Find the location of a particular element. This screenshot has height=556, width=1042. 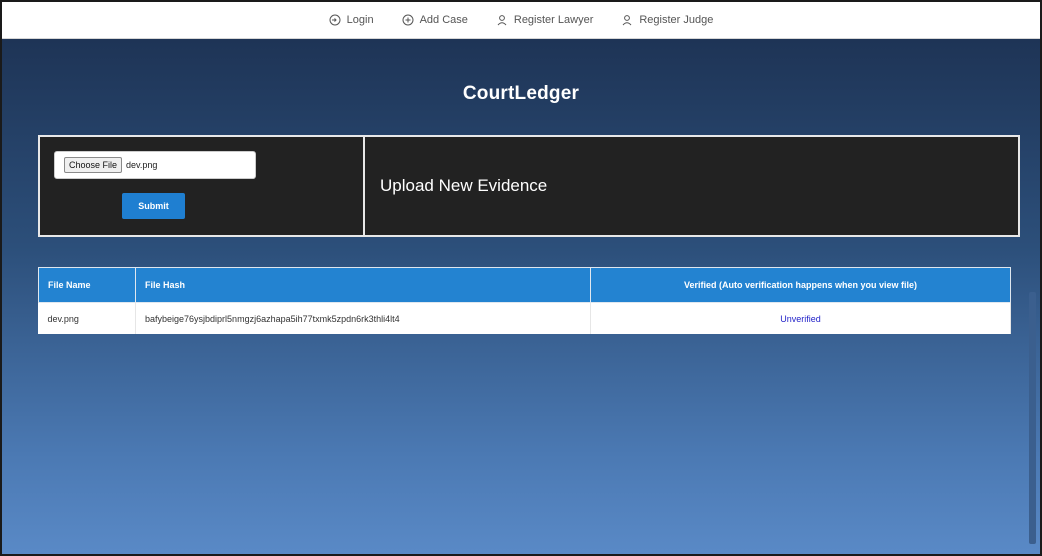

nav-register-lawyer-label: Register Lawyer is located at coordinates (553, 20).